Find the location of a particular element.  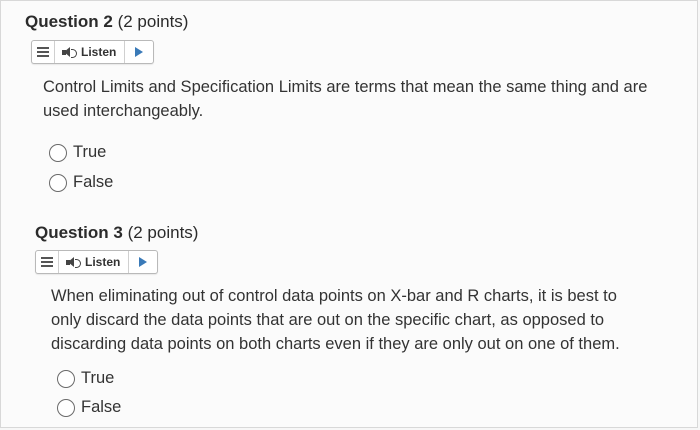

question-2-title: Question 2 (2 points) is located at coordinates (106, 22).